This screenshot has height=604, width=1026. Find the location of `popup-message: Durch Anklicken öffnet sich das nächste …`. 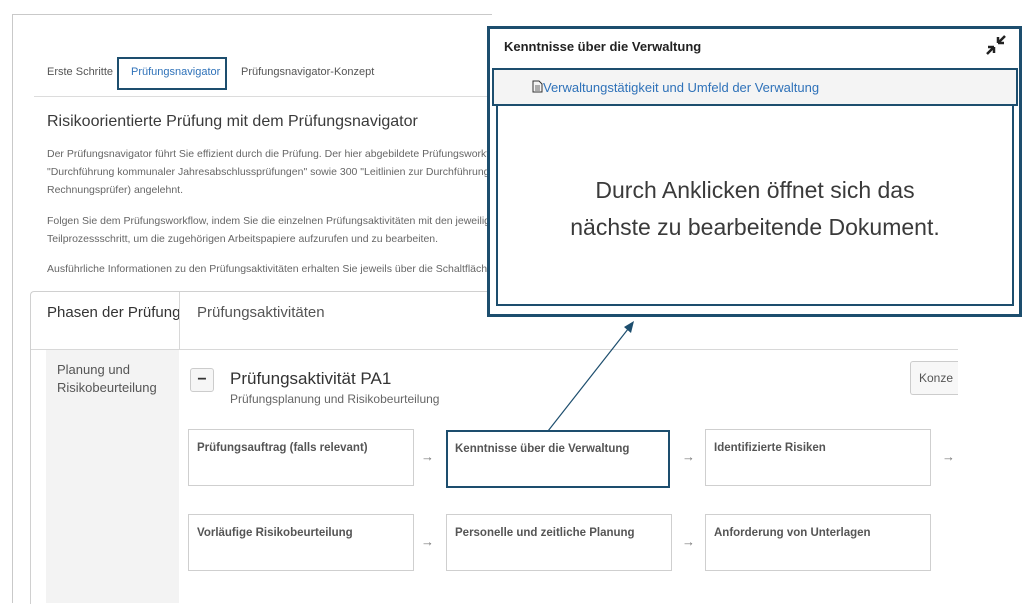

popup-message: Durch Anklicken öffnet sich das nächste … is located at coordinates (755, 209).